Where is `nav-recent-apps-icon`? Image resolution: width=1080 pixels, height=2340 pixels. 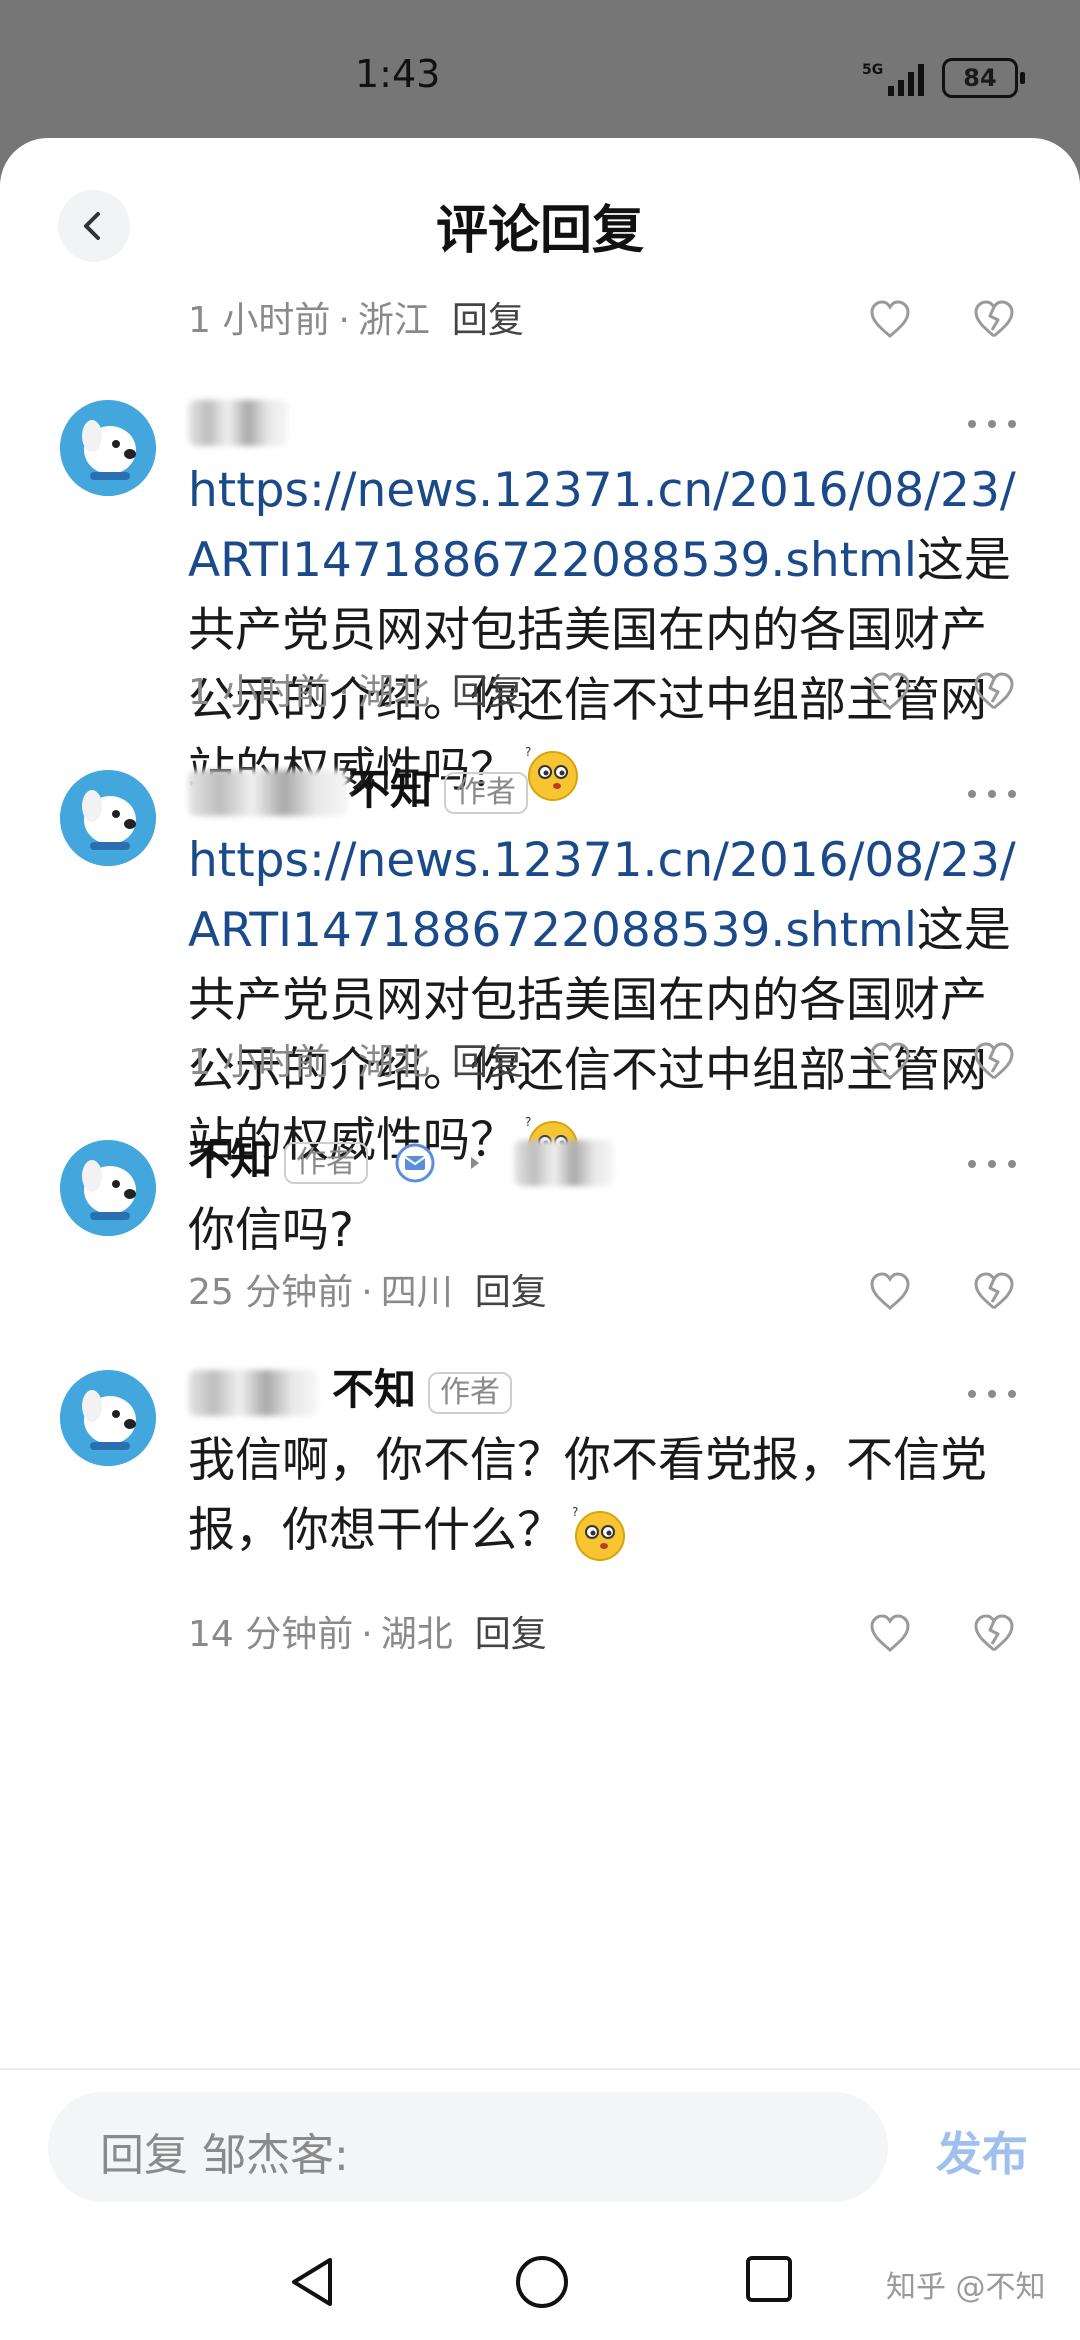 nav-recent-apps-icon is located at coordinates (769, 2279).